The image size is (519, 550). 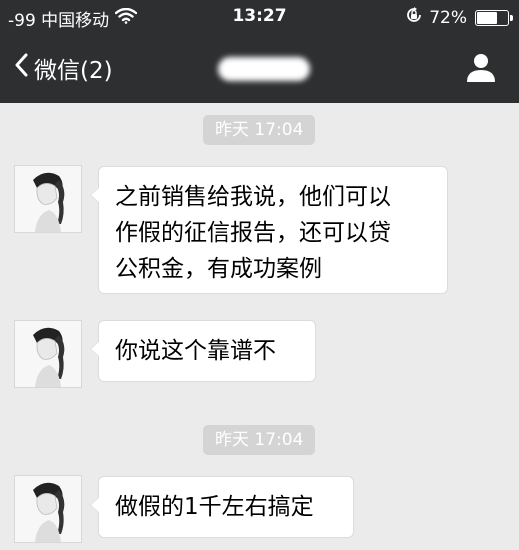 I want to click on status-right: 72%, so click(x=459, y=17).